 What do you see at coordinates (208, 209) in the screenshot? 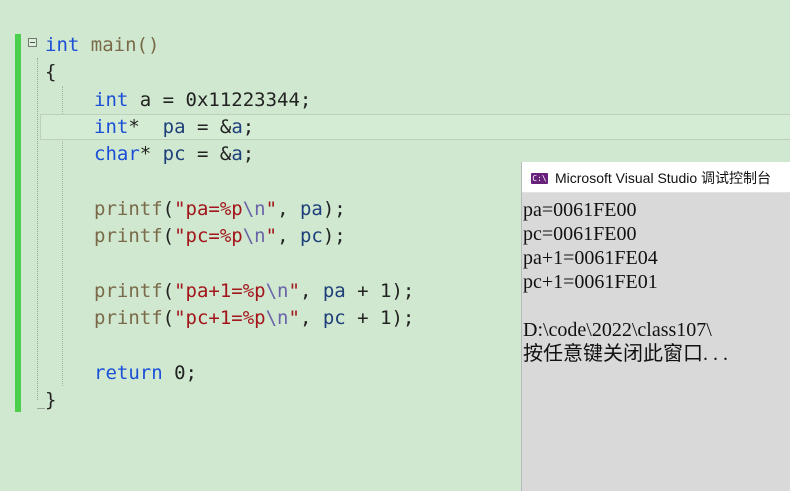
I see `code-token: "pa=%p` at bounding box center [208, 209].